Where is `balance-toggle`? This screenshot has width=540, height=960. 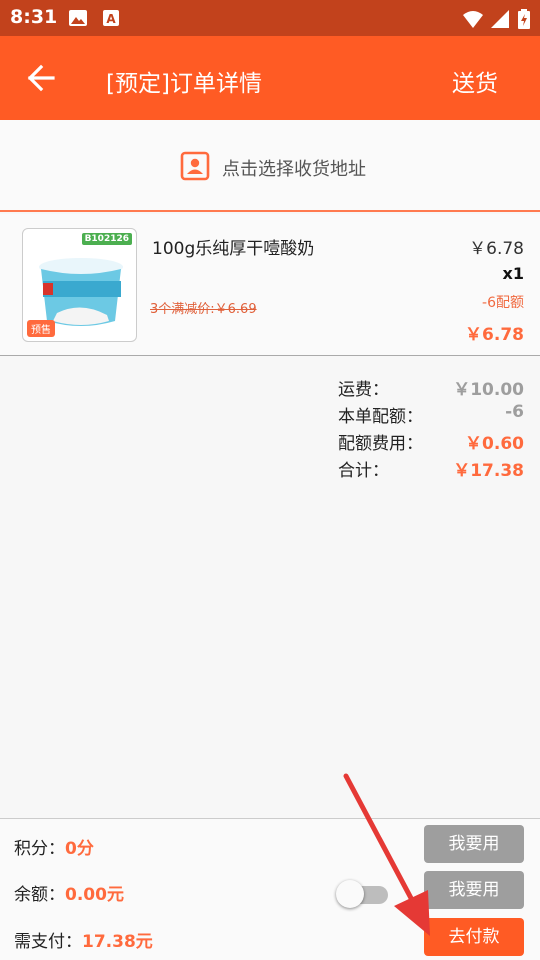 balance-toggle is located at coordinates (363, 894).